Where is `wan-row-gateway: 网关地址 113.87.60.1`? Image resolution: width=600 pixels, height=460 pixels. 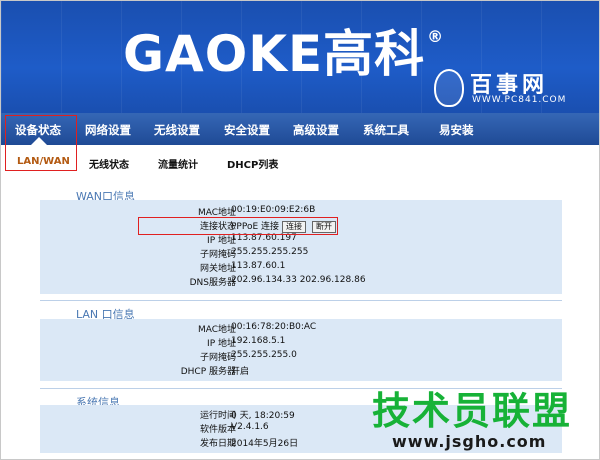
wan-row-gateway: 网关地址 113.87.60.1 is located at coordinates (301, 268).